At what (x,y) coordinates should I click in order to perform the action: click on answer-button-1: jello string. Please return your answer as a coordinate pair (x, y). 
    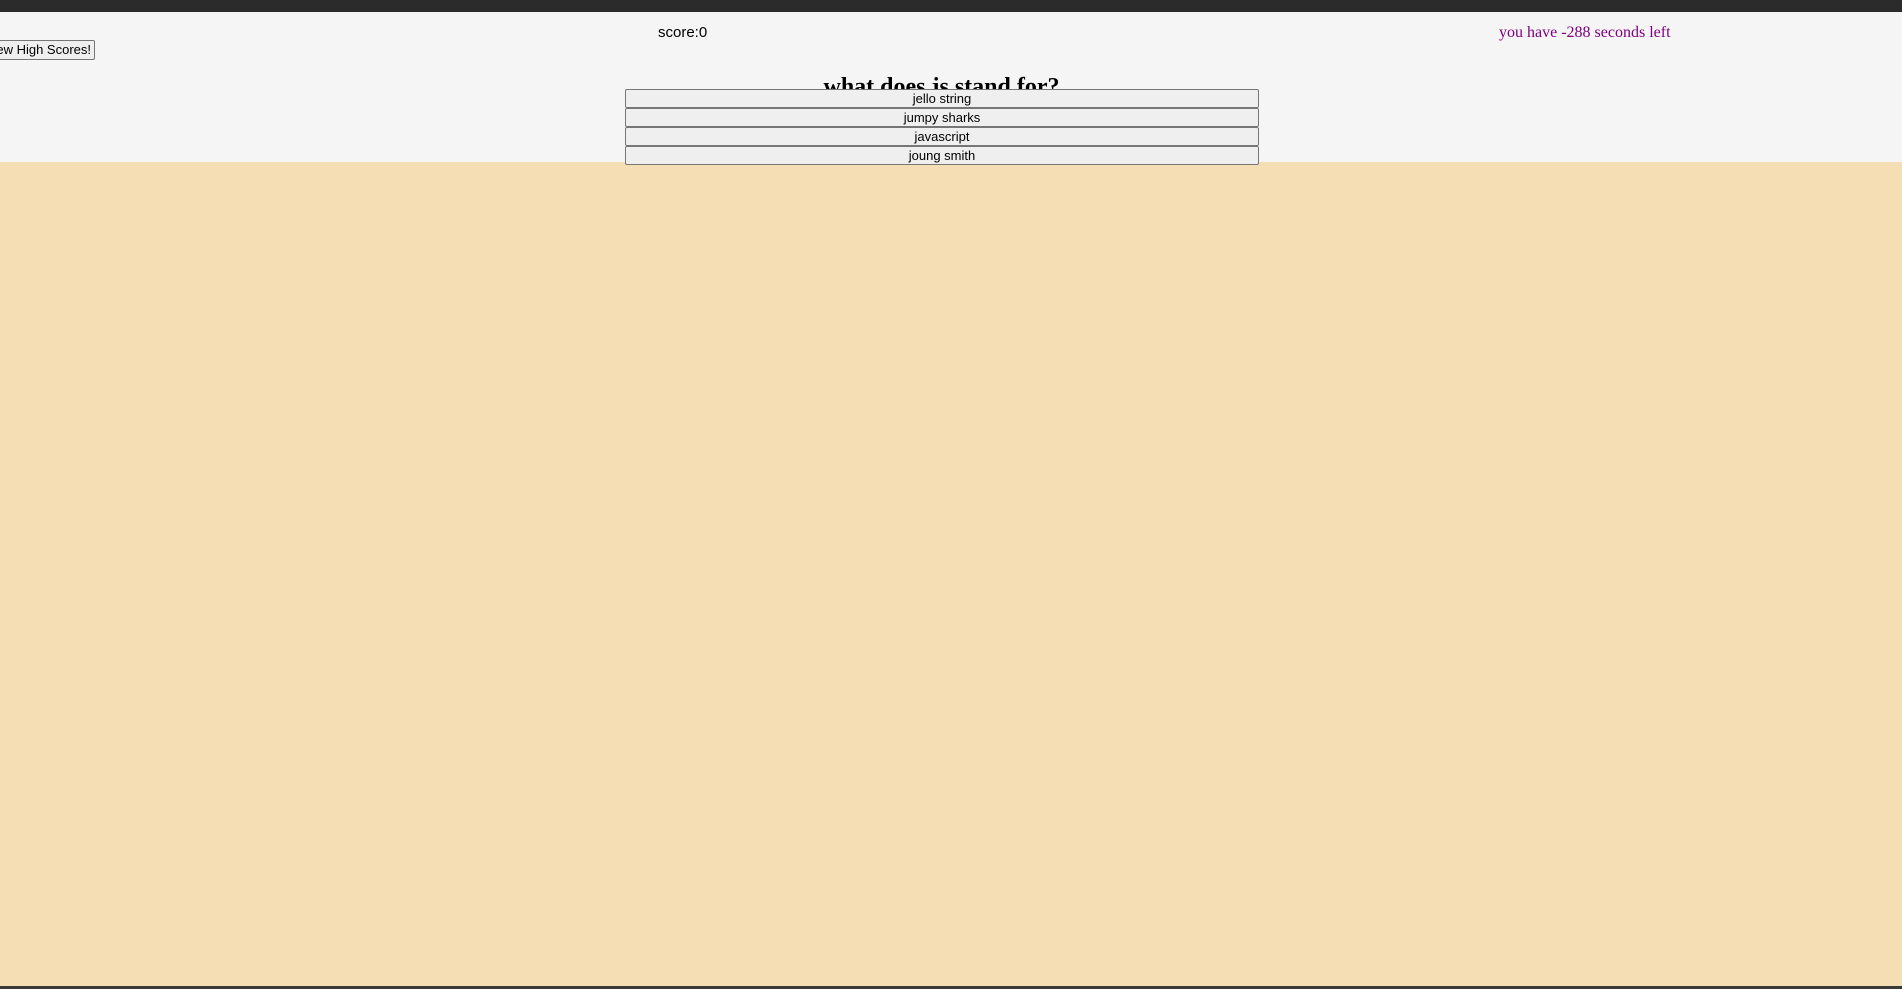
    Looking at the image, I should click on (942, 98).